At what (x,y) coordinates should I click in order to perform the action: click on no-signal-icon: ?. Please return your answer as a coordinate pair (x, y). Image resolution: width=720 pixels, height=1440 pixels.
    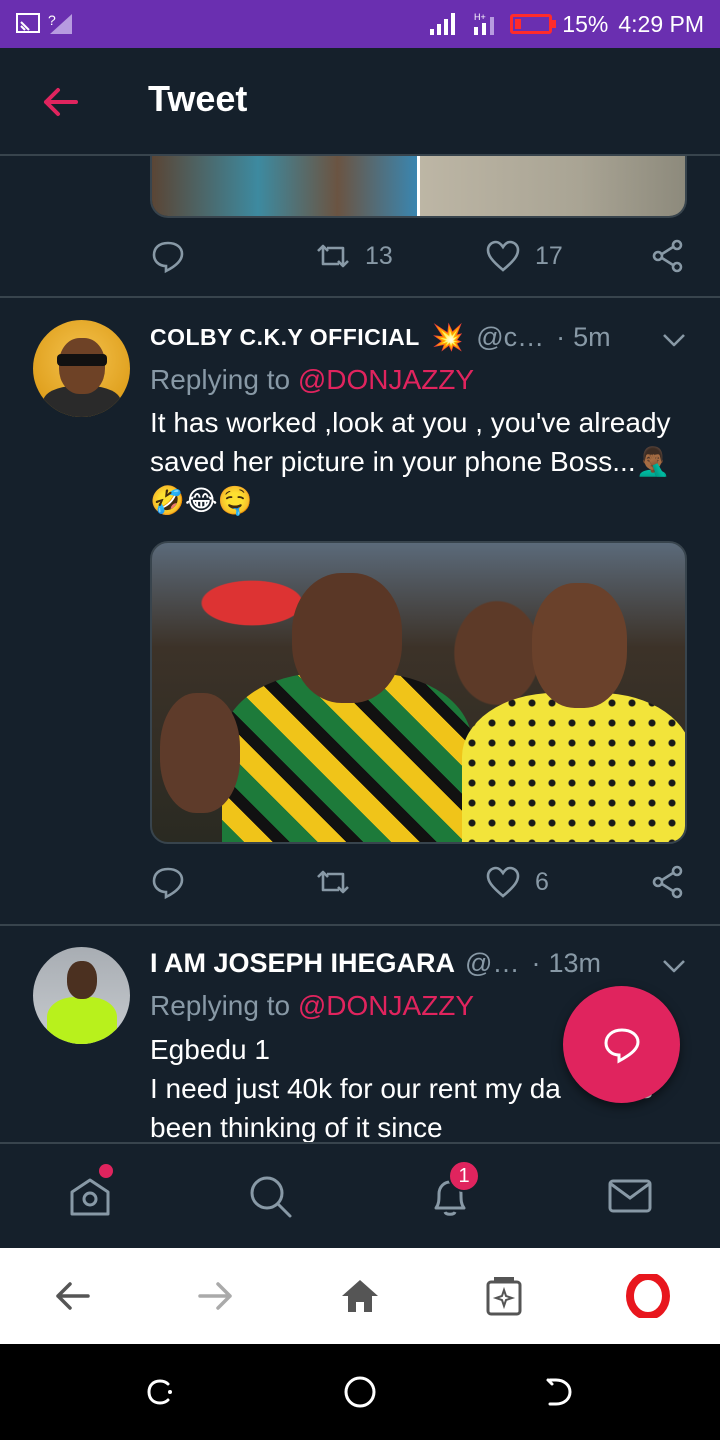
    Looking at the image, I should click on (60, 23).